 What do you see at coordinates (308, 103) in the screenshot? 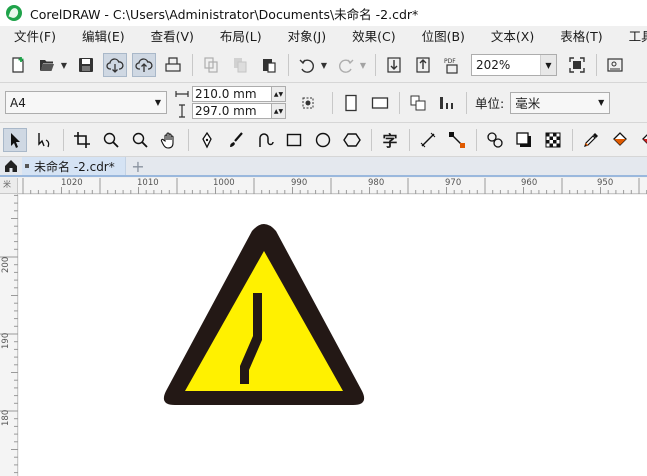
I see `all-pages-button` at bounding box center [308, 103].